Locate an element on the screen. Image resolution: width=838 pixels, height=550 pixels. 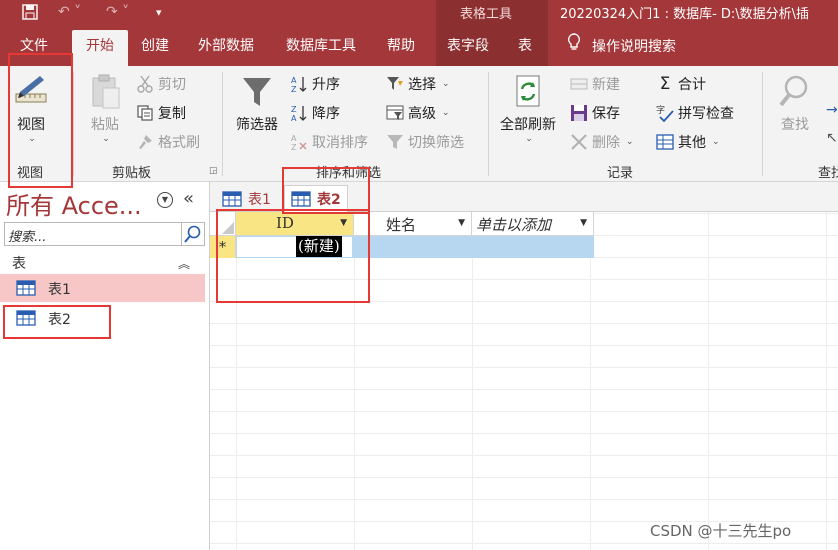
tab-help: 帮助 is located at coordinates (401, 48).